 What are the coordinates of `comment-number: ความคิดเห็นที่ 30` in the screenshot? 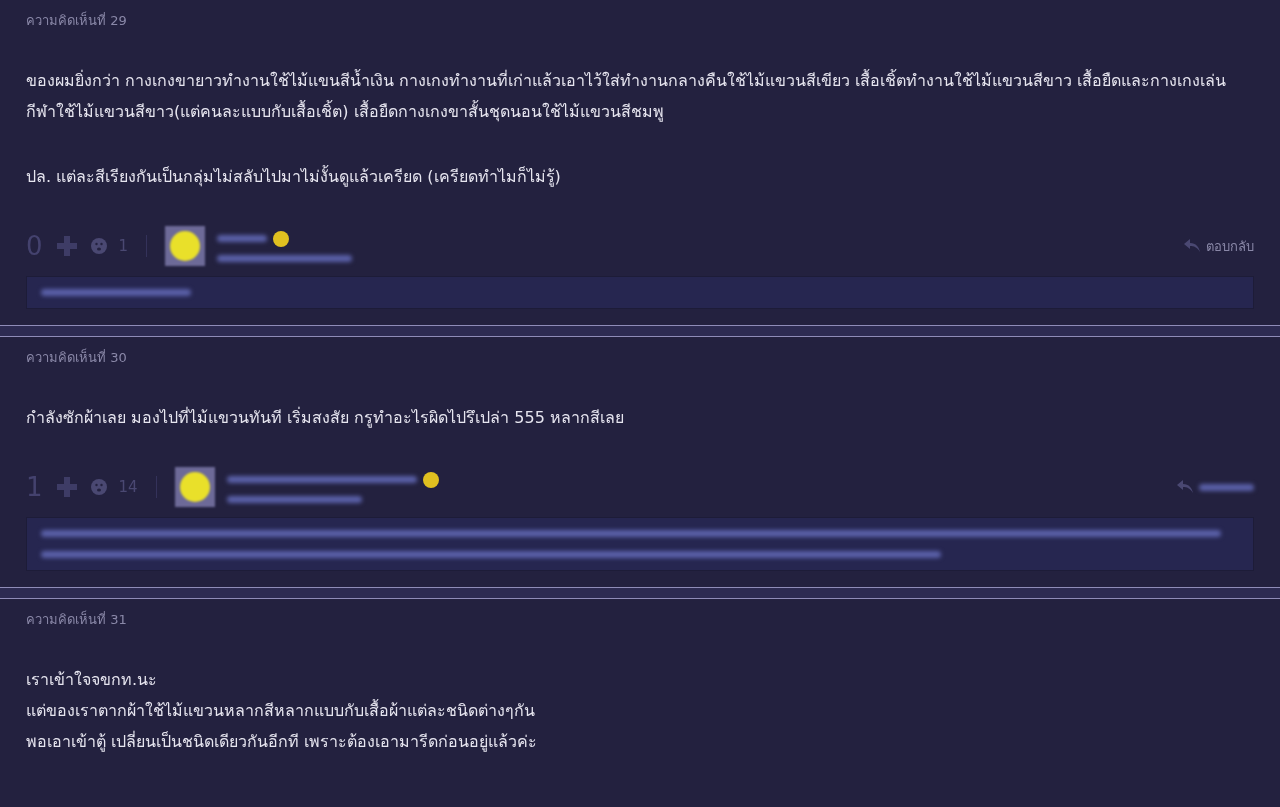 It's located at (77, 357).